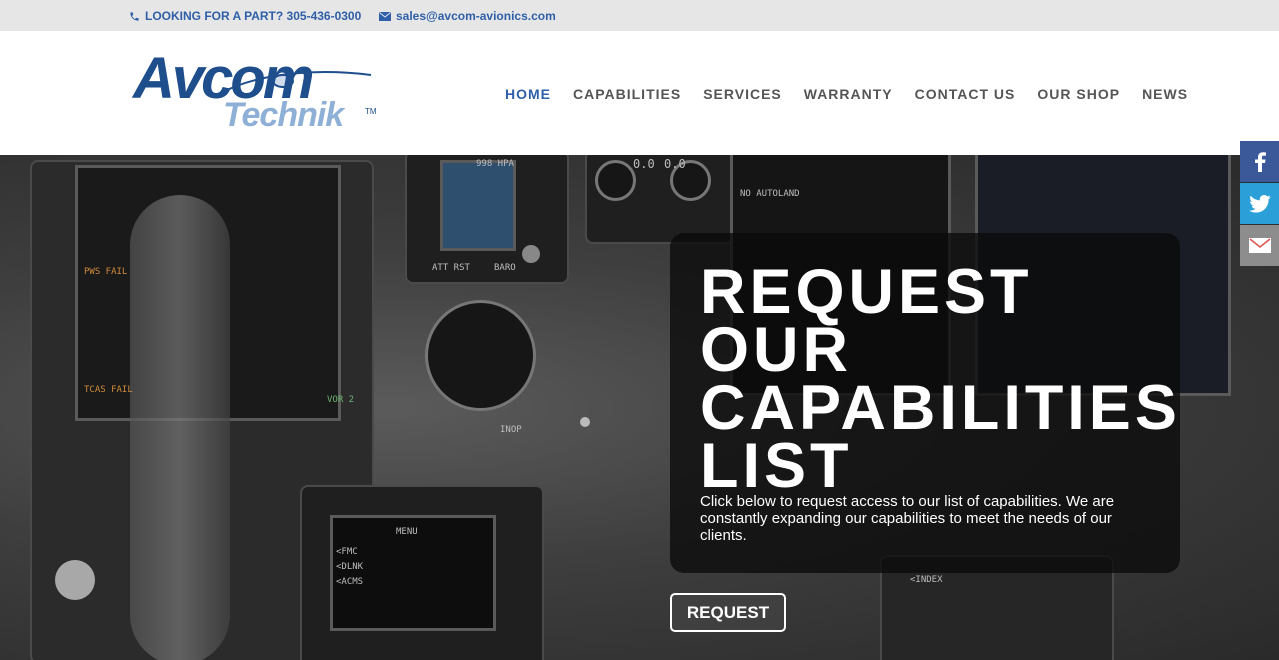  I want to click on inop-label: INOP, so click(511, 430).